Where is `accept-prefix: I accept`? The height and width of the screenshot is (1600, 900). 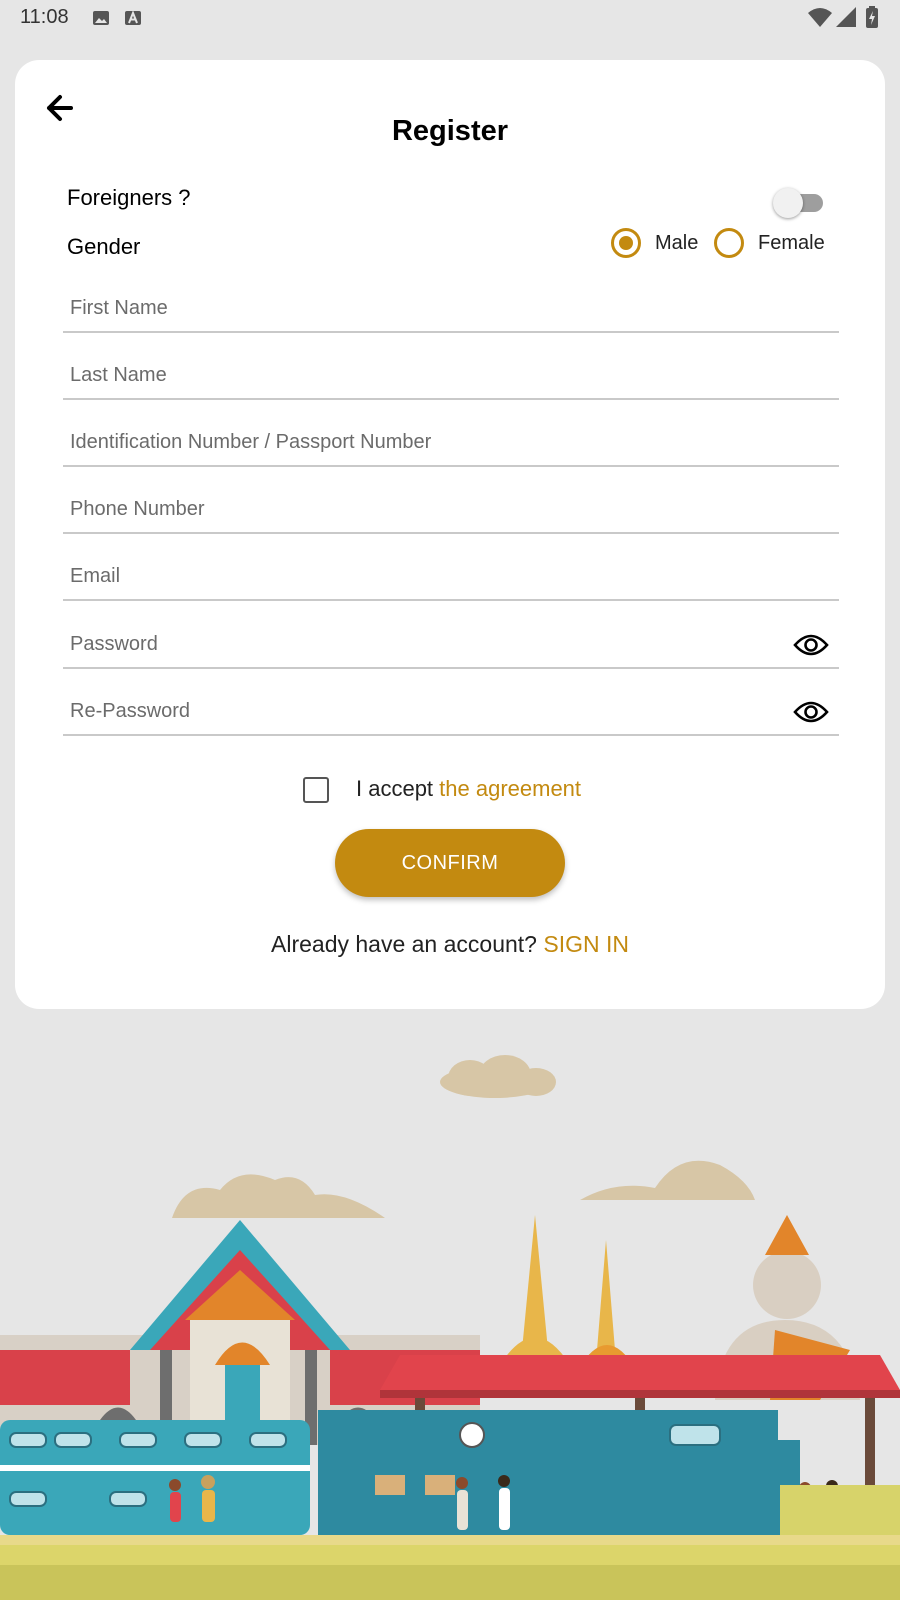 accept-prefix: I accept is located at coordinates (398, 788).